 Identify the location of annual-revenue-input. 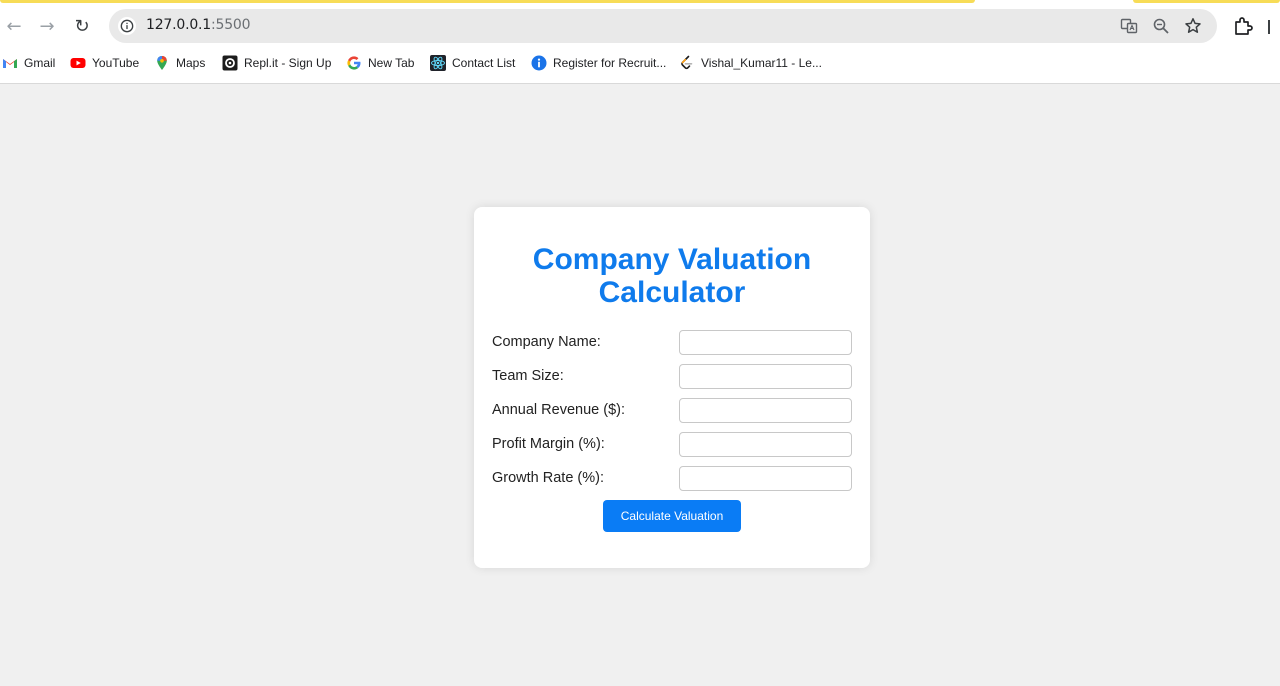
(765, 410).